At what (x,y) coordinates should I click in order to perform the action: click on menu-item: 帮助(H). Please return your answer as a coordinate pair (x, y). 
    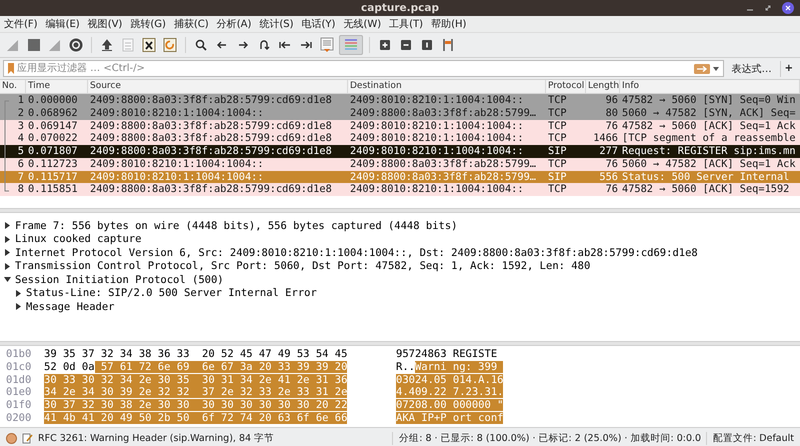
    Looking at the image, I should click on (448, 24).